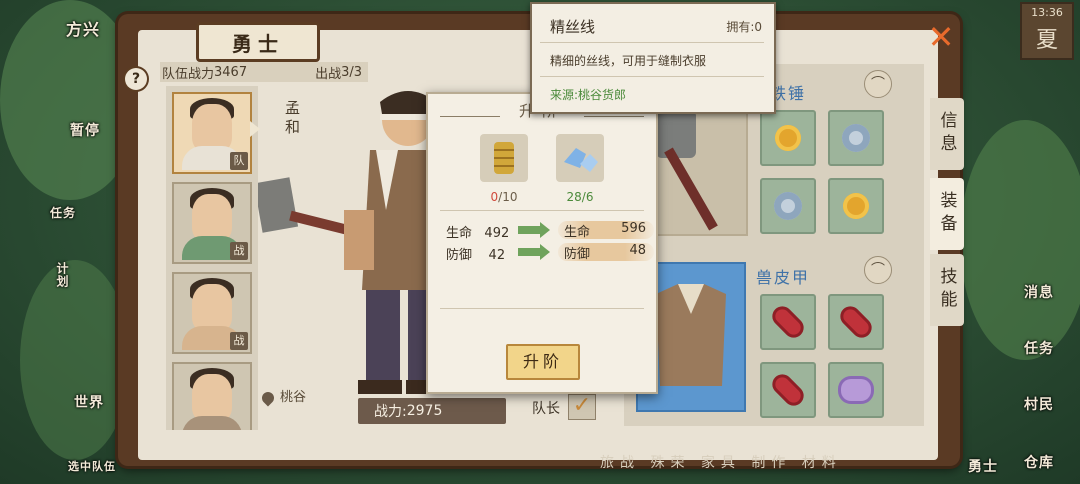 Image resolution: width=1080 pixels, height=484 pixels. What do you see at coordinates (580, 197) in the screenshot?
I see `material-qty: 28/6` at bounding box center [580, 197].